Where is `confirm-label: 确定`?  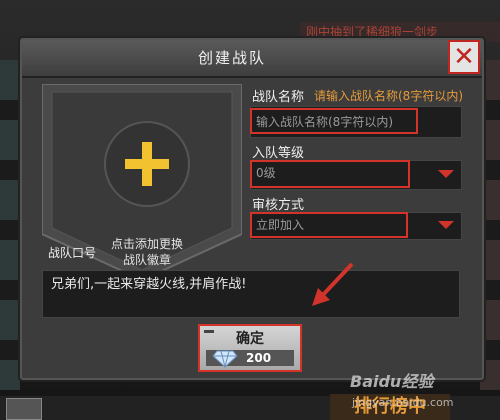 confirm-label: 确定 is located at coordinates (250, 339).